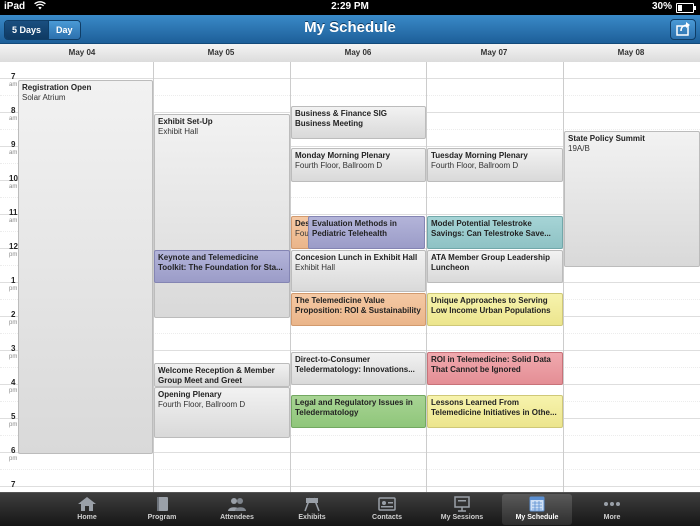  I want to click on tab-home: Home, so click(87, 509).